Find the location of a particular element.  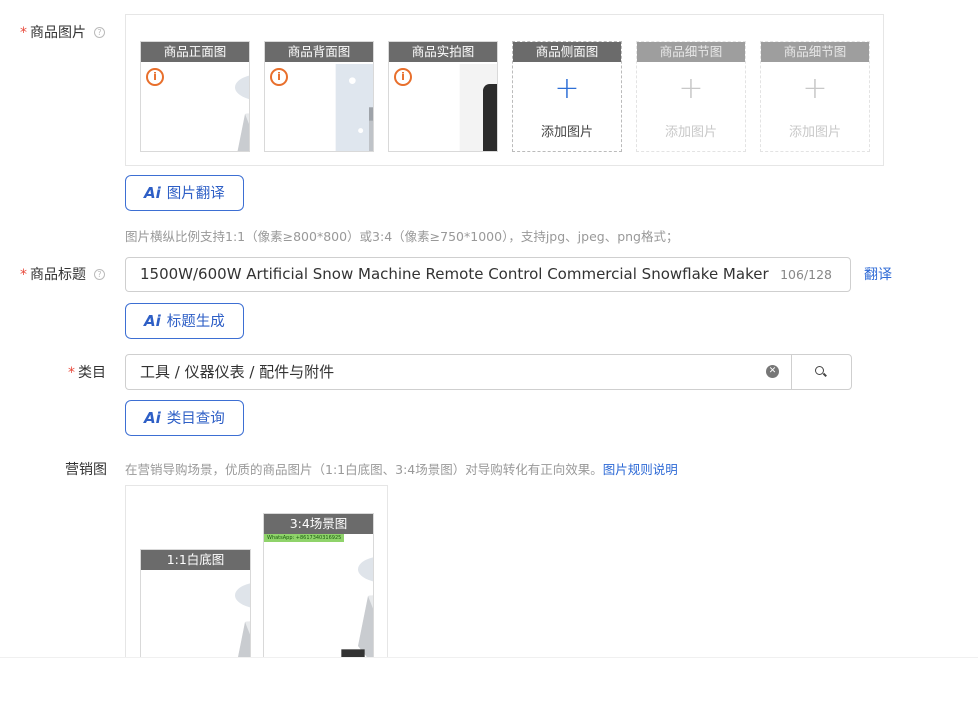

slot-title: 3:4场景图 is located at coordinates (318, 524).